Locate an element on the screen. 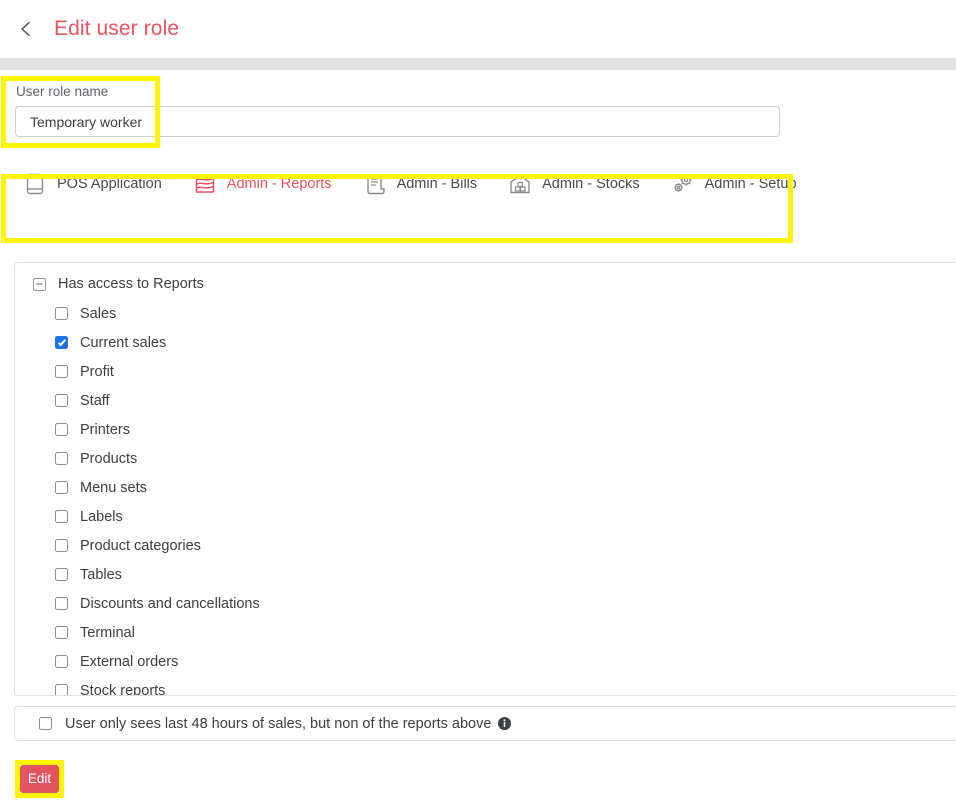 Image resolution: width=956 pixels, height=810 pixels. permission-checkbox-terminal is located at coordinates (61, 632).